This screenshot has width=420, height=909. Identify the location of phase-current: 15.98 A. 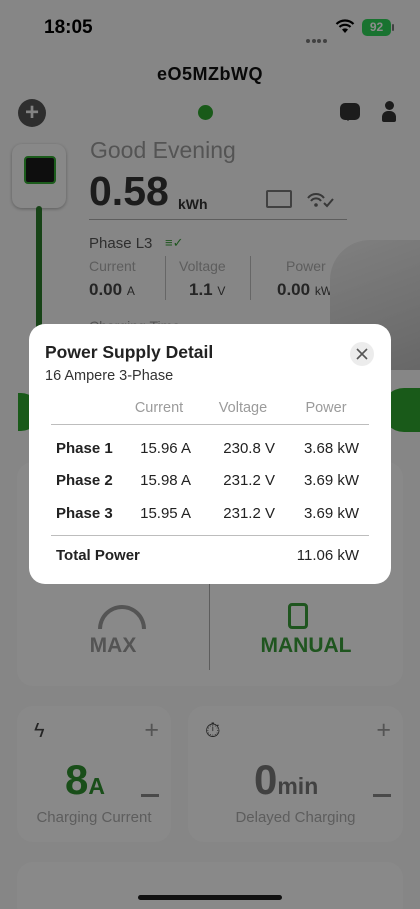
(165, 480).